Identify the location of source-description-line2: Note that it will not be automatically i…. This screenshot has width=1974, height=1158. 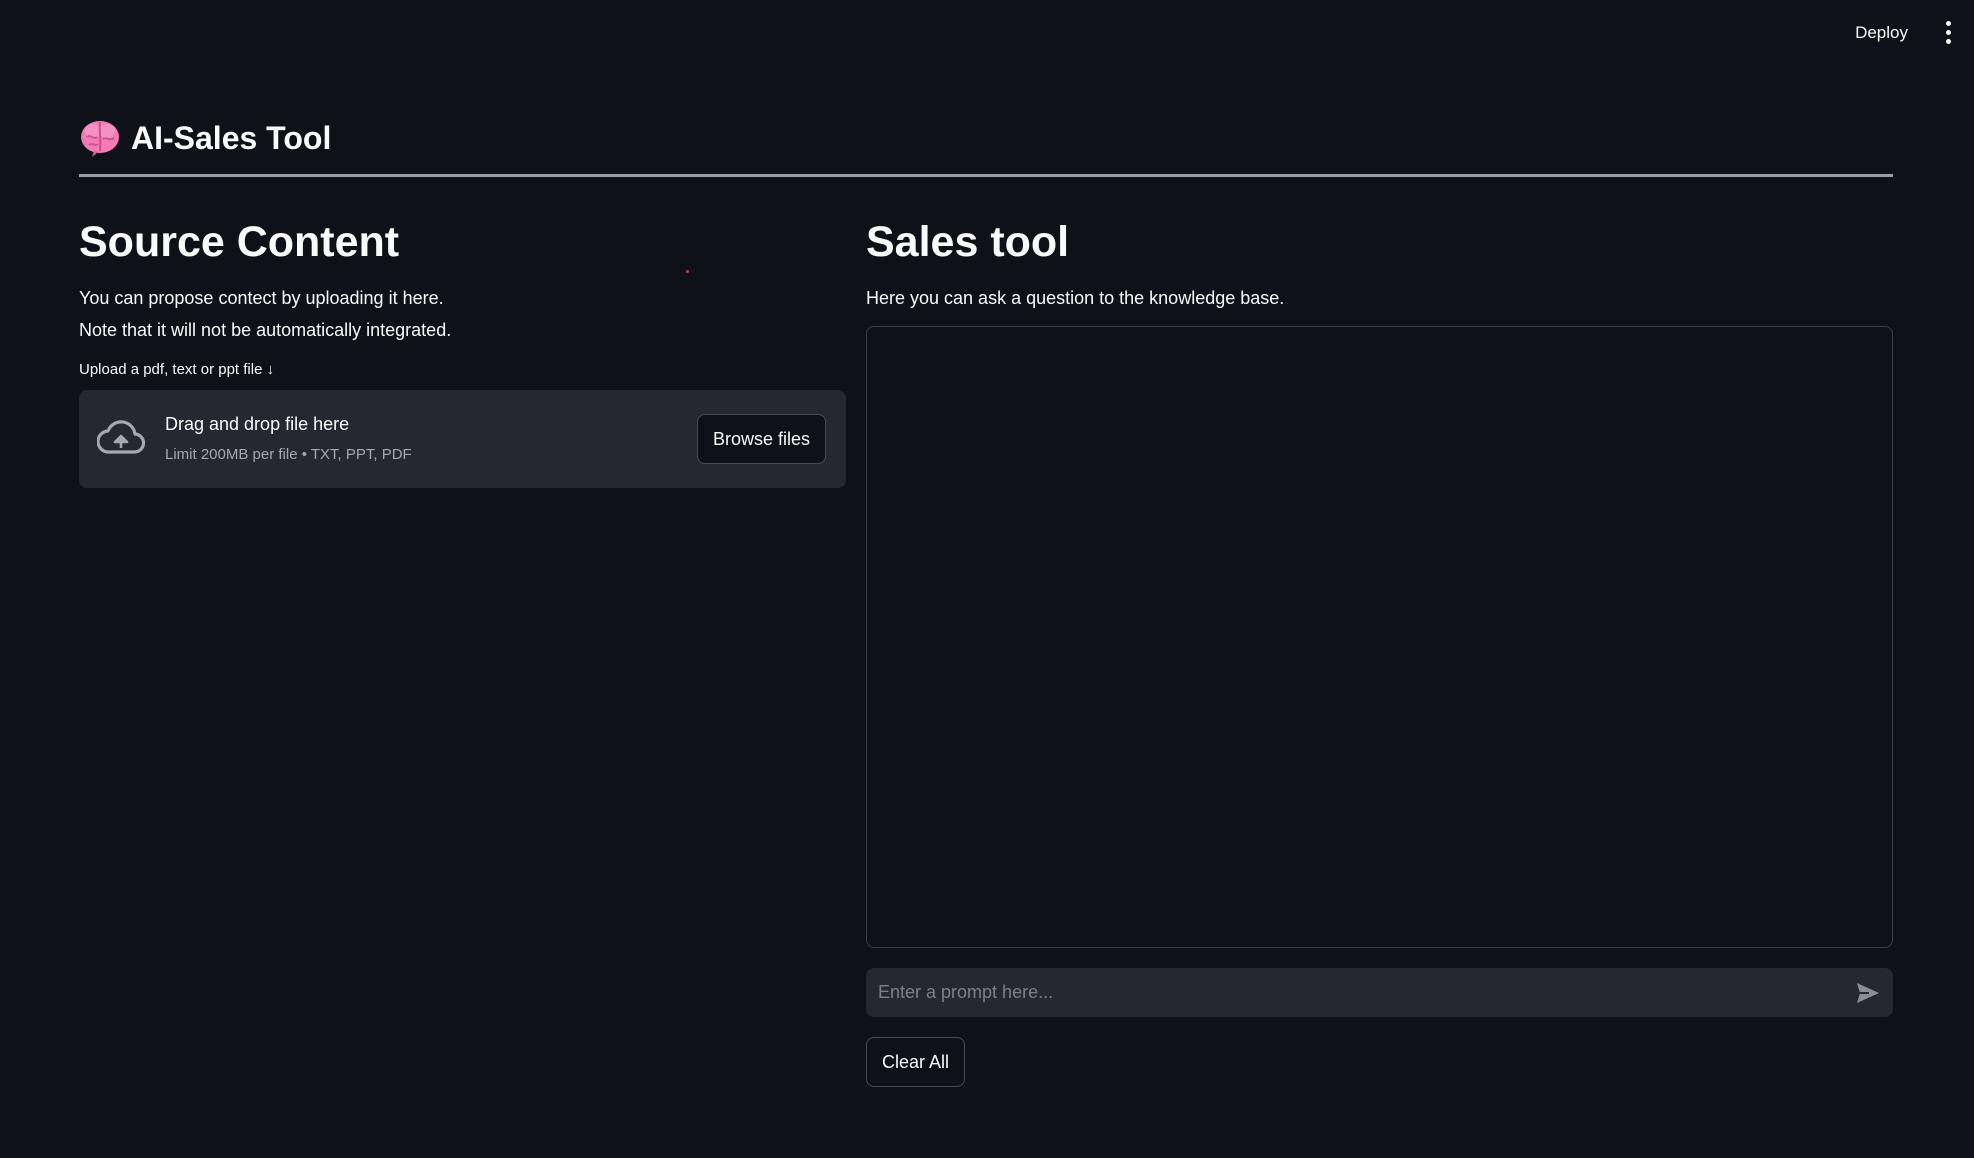
(265, 330).